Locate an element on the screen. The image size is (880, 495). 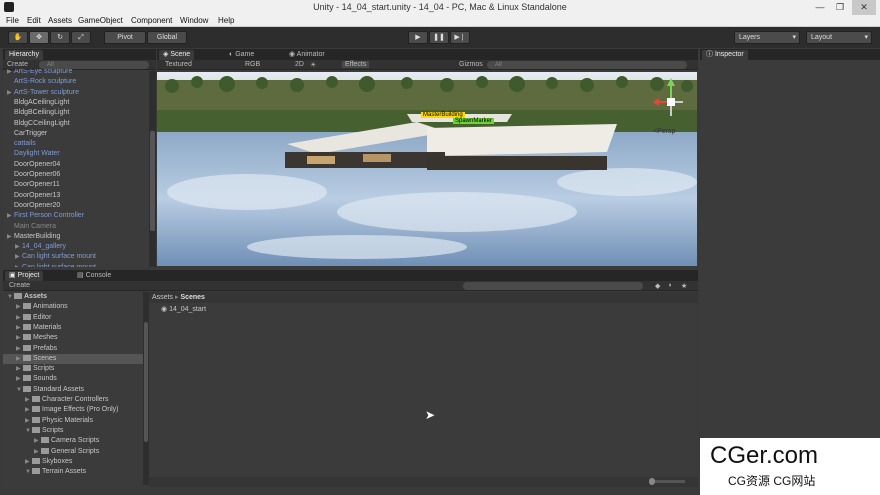
hierarchy-create-button: Create is located at coordinates (17, 64).